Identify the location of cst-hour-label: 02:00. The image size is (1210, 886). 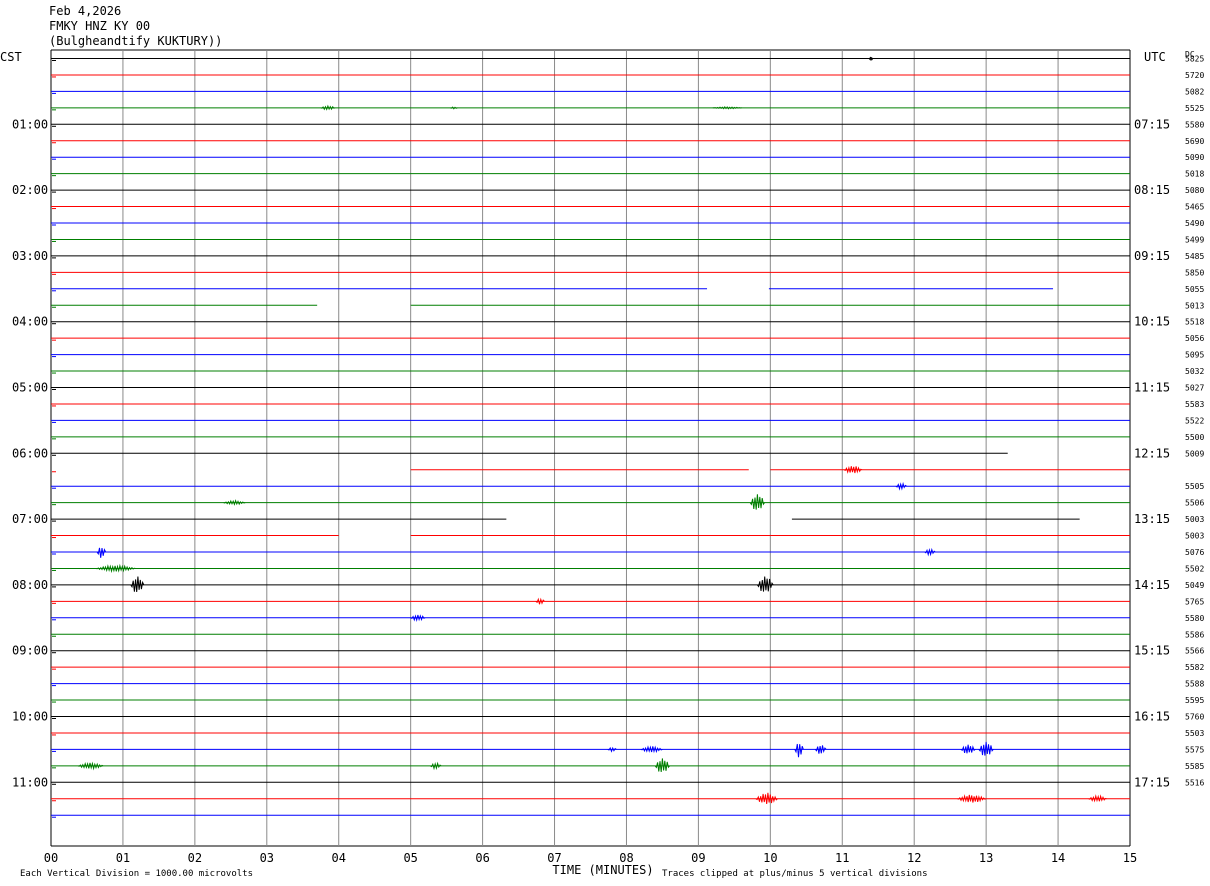
(30, 190).